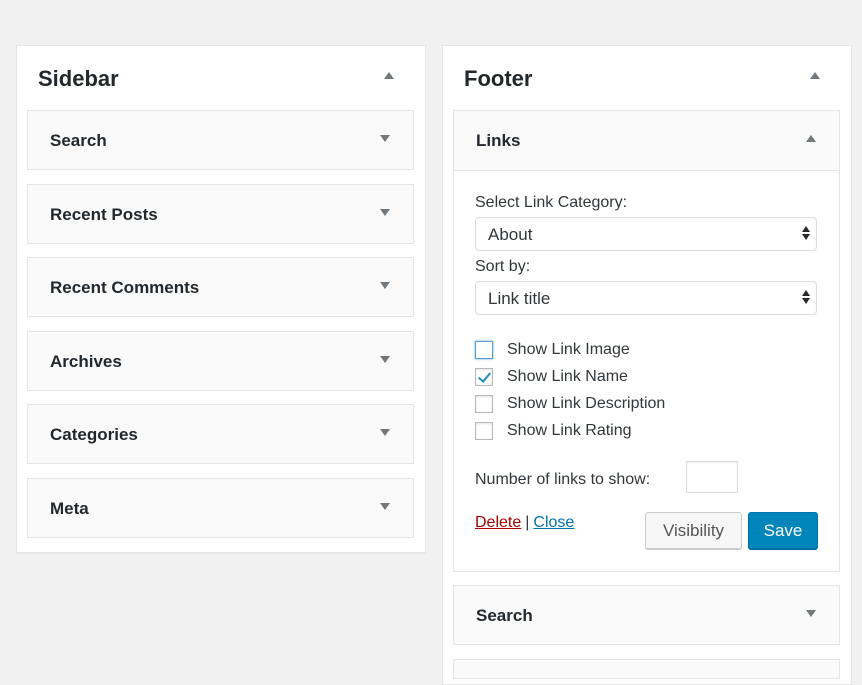  Describe the element at coordinates (220, 361) in the screenshot. I see `widget-archives: Archives` at that location.